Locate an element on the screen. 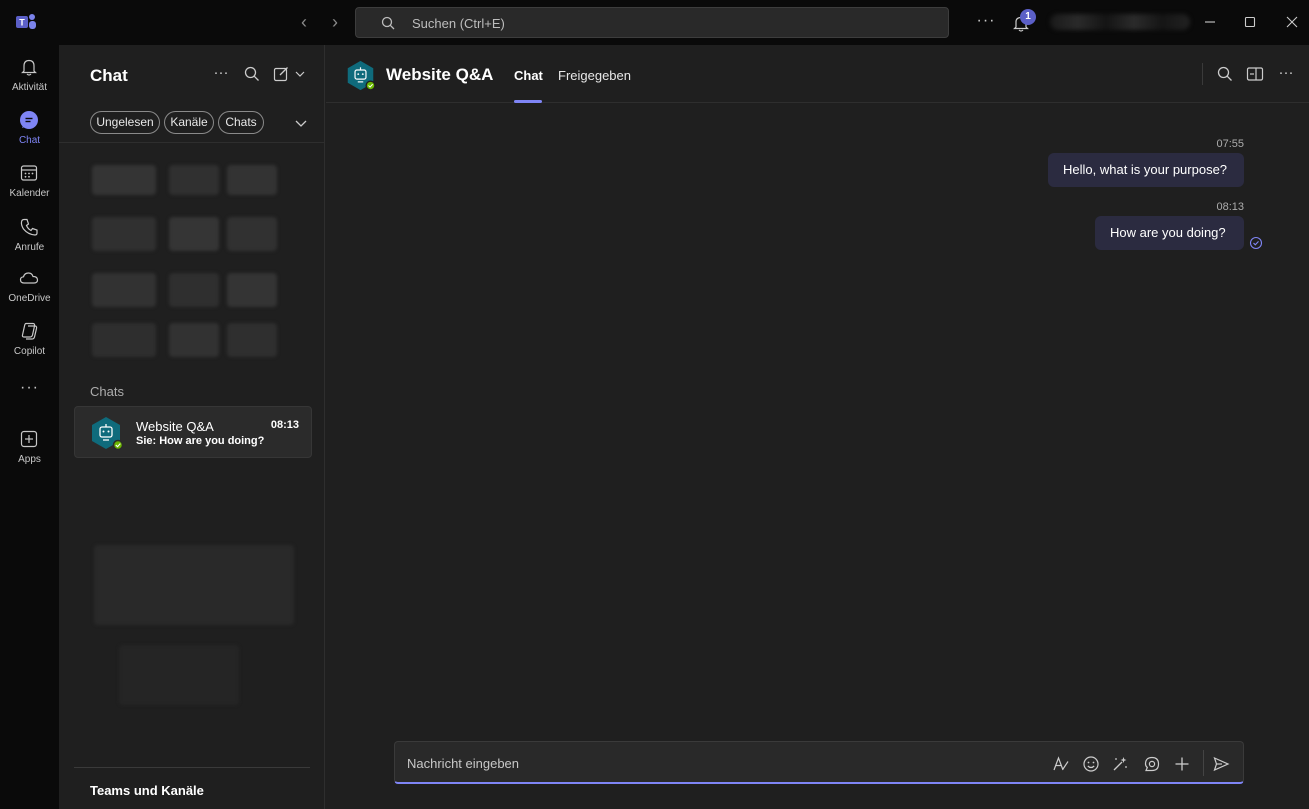 The width and height of the screenshot is (1309, 809). read-receipt-icon is located at coordinates (1256, 243).